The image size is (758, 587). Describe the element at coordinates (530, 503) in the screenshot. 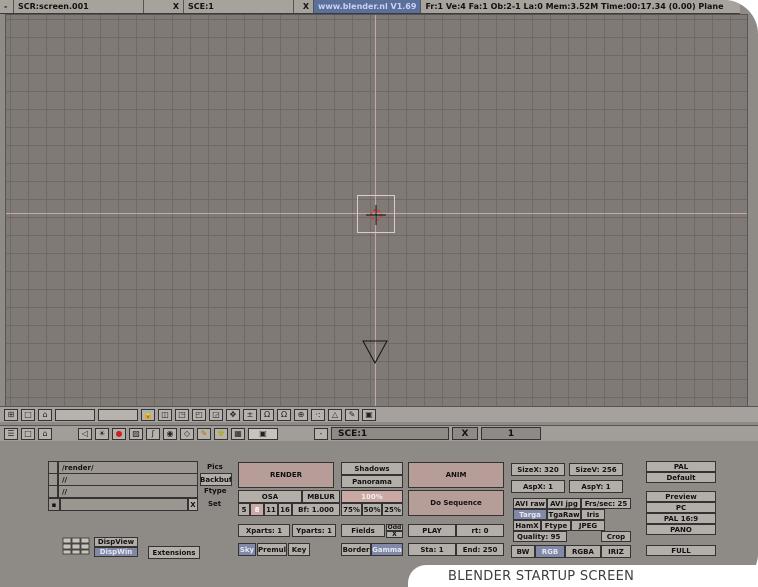

I see `avi-raw-toggle: AVI raw` at that location.